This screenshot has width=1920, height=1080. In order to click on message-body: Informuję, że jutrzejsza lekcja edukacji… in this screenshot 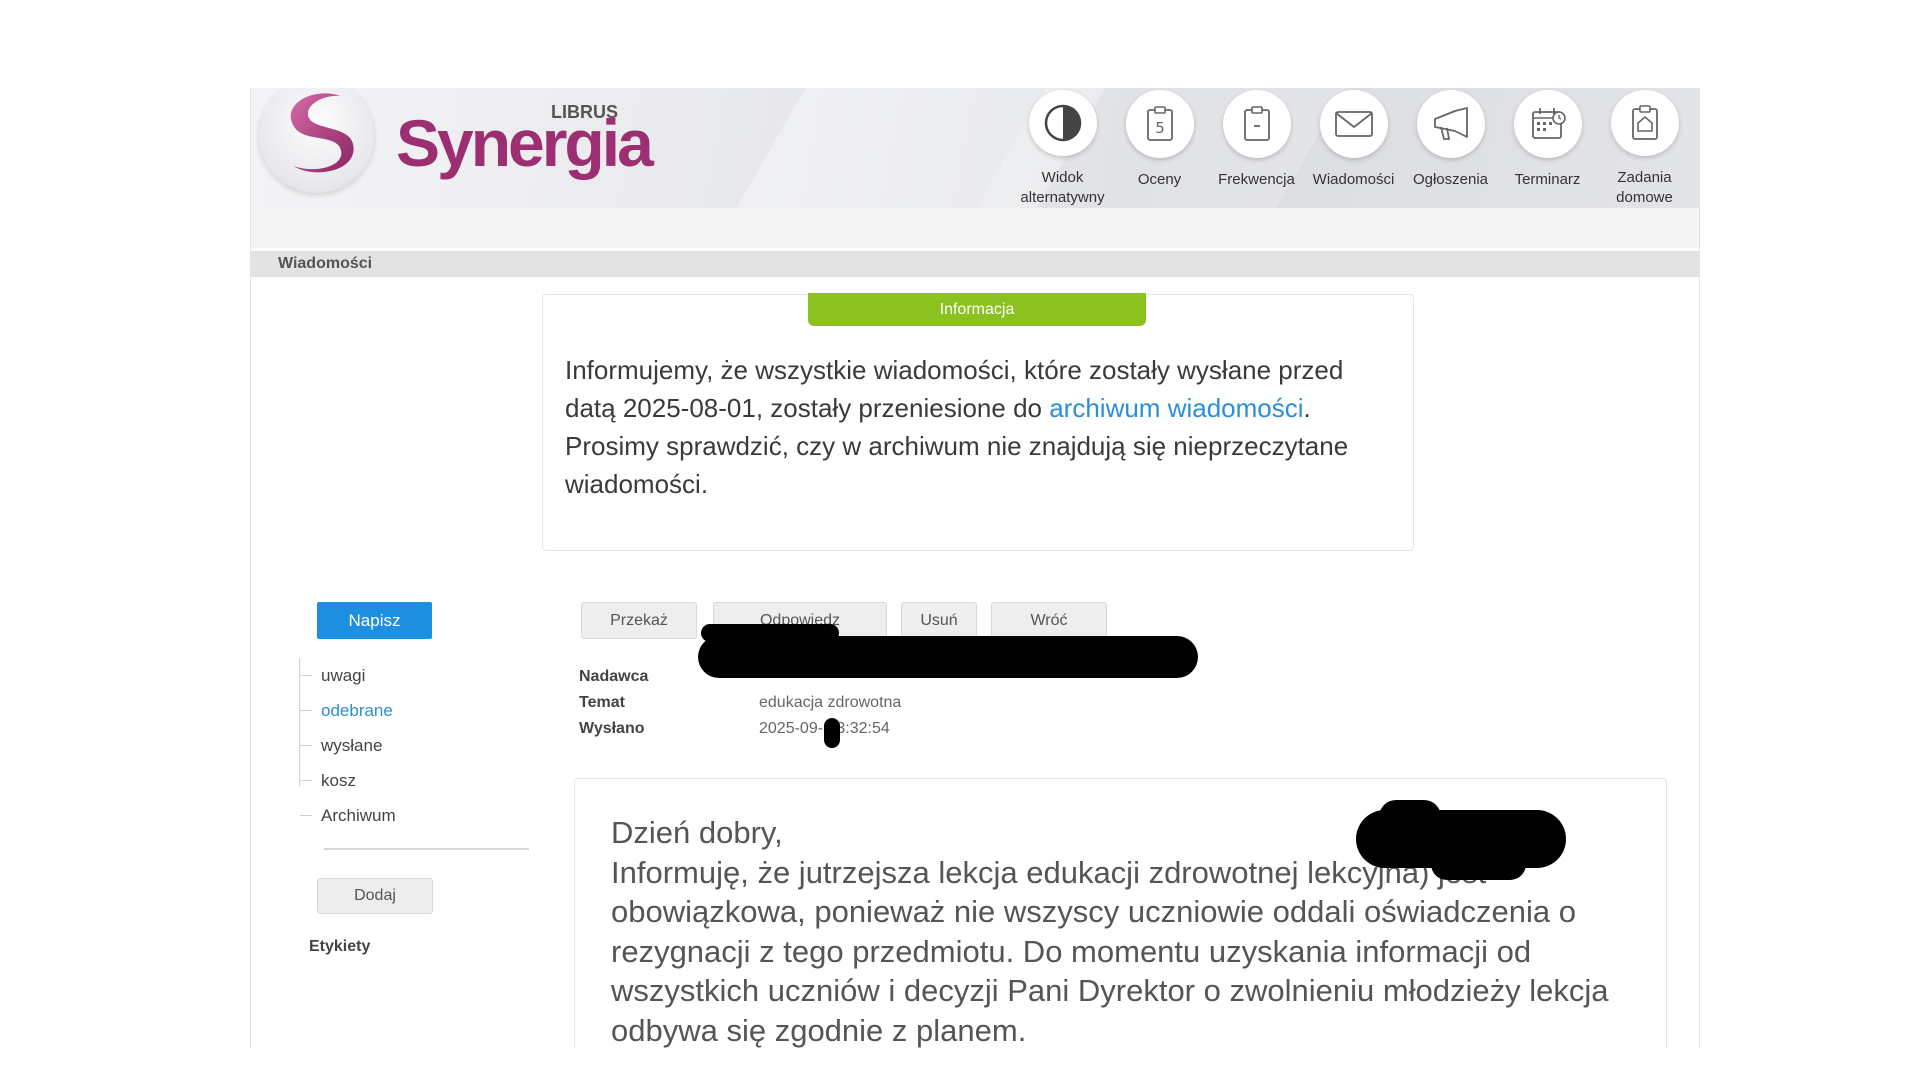, I will do `click(1110, 951)`.